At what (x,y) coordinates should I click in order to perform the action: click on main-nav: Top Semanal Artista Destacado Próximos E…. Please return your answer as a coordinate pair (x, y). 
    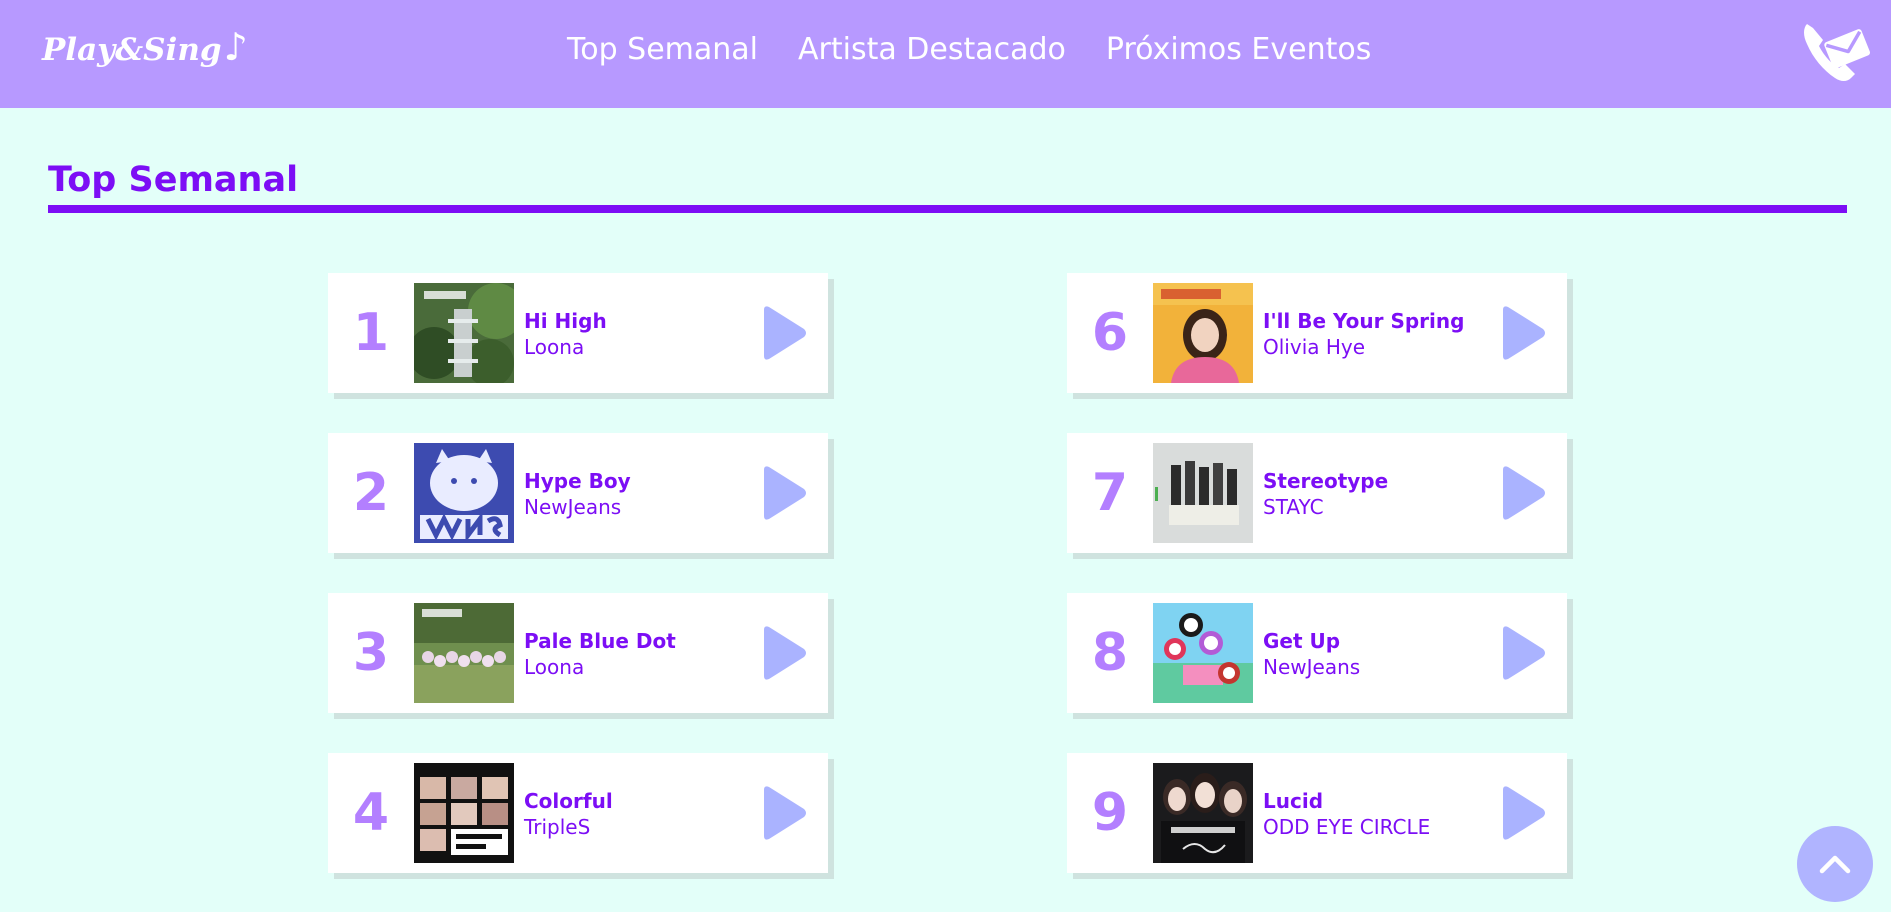
    Looking at the image, I should click on (969, 49).